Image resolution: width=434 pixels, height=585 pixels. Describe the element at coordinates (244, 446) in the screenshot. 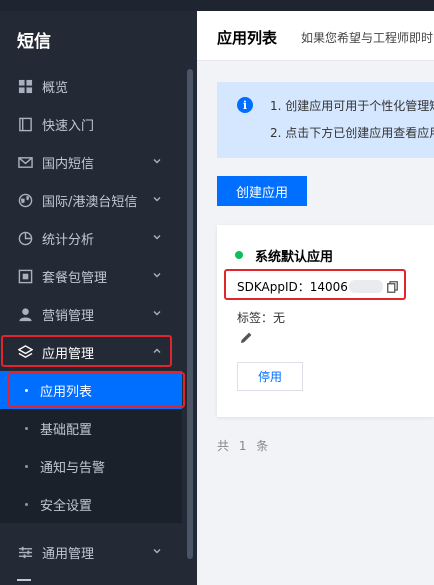

I see `total-count: 共 1 条` at that location.